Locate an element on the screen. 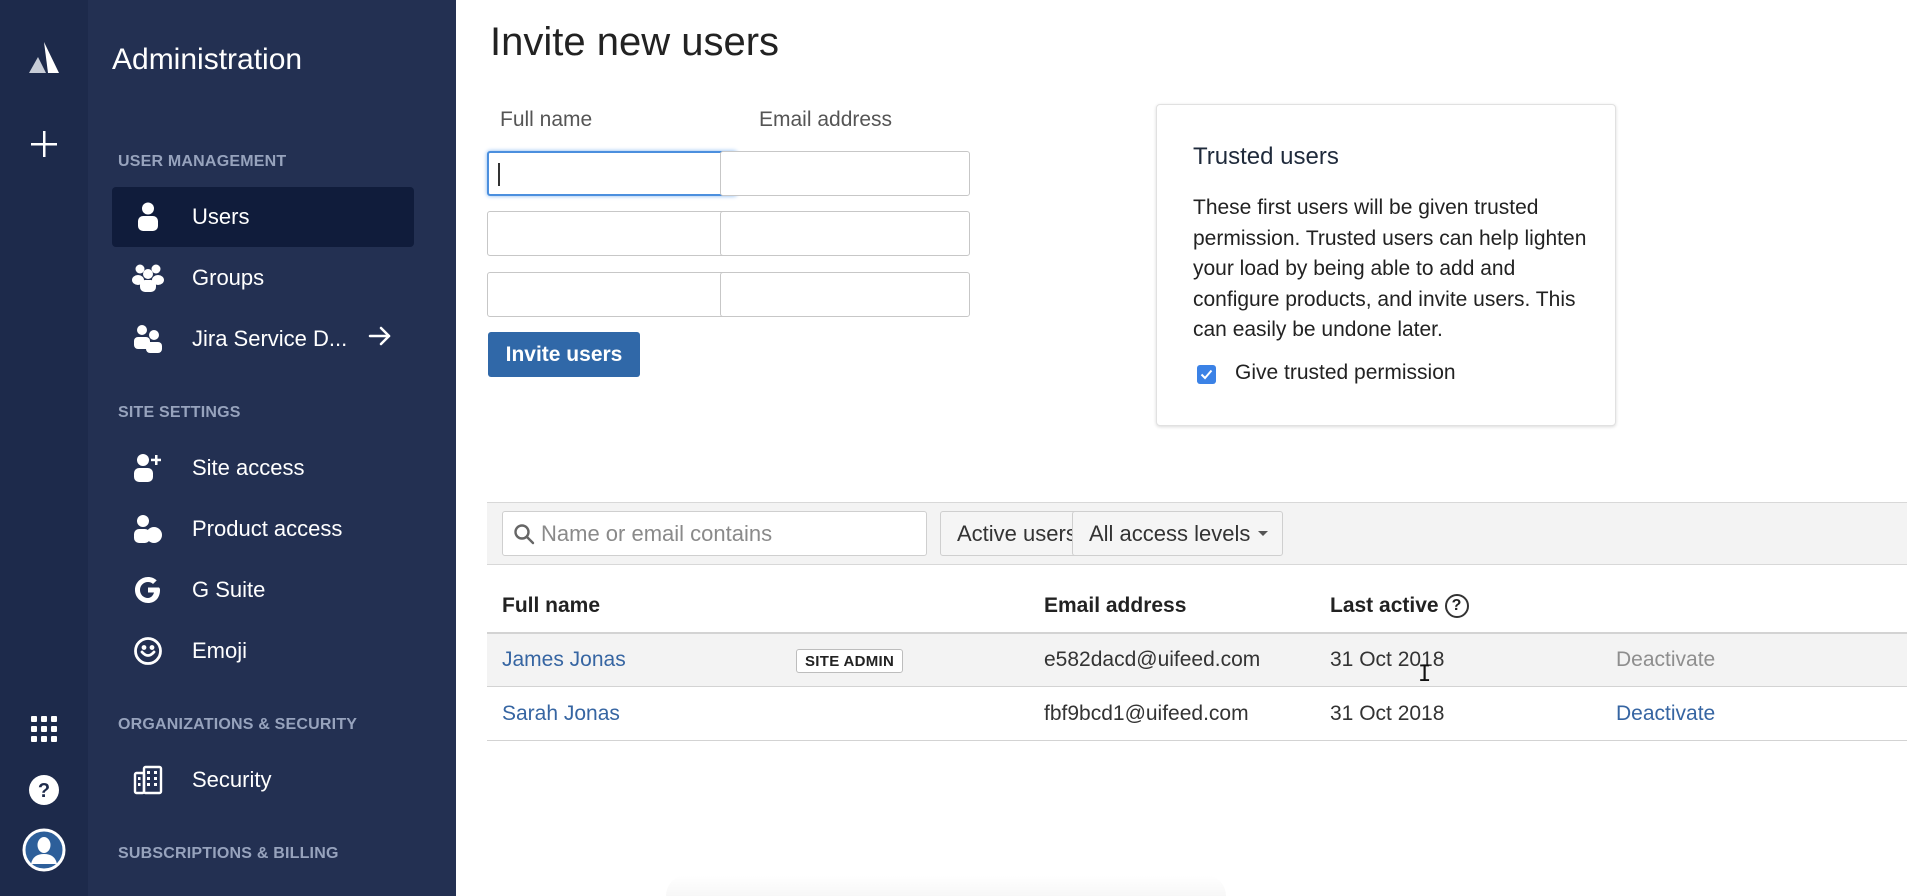  bottom-shadow is located at coordinates (946, 885).